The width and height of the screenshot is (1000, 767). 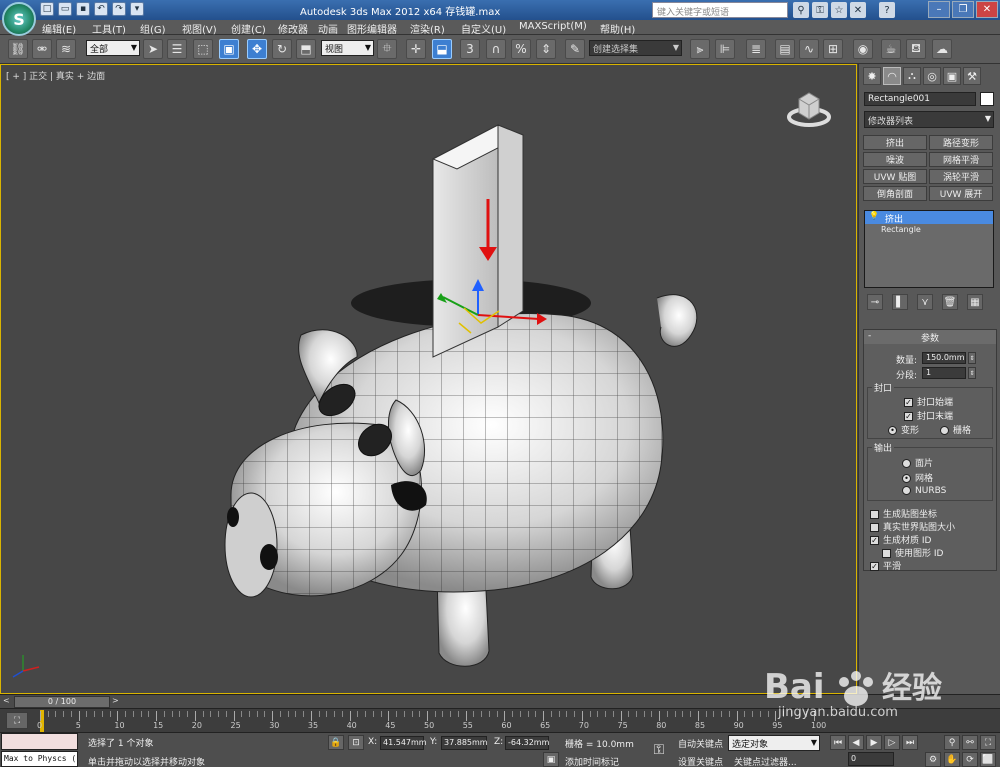 What do you see at coordinates (809, 49) in the screenshot?
I see `curve-editor-icon: ∿` at bounding box center [809, 49].